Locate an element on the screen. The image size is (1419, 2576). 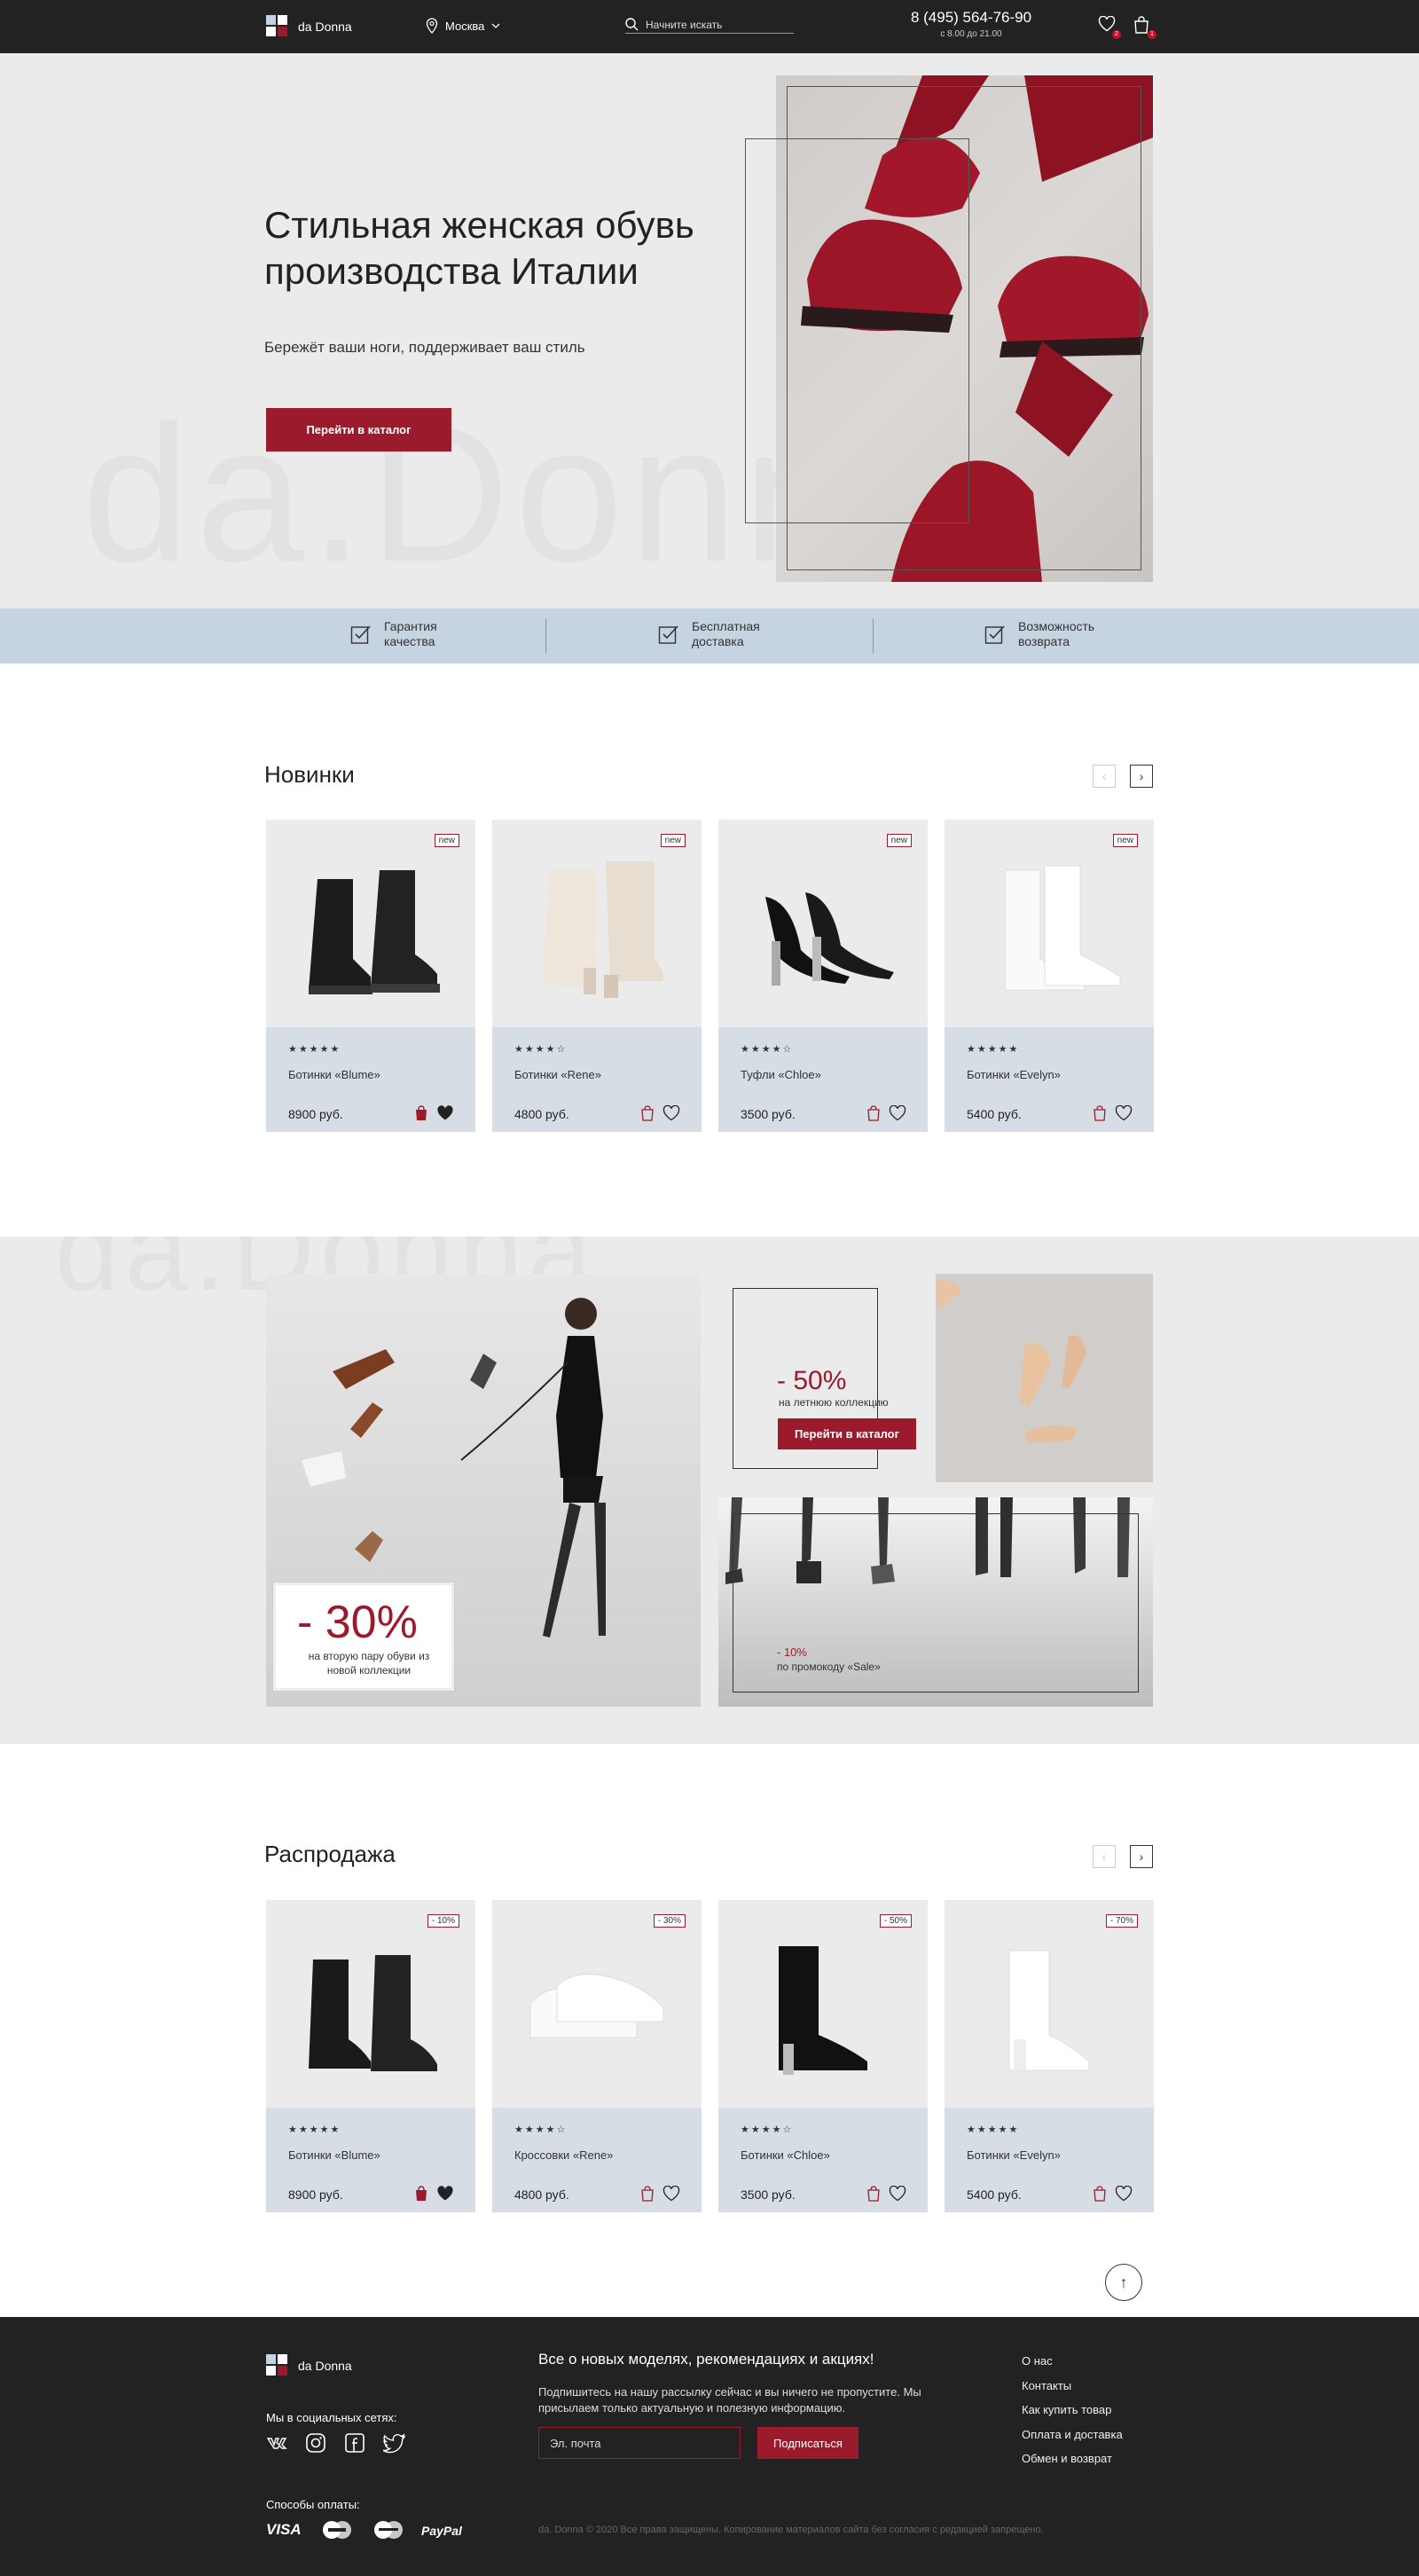
product-card: new ★★★★☆ Туфли «Chloe» 3500 руб. is located at coordinates (823, 976).